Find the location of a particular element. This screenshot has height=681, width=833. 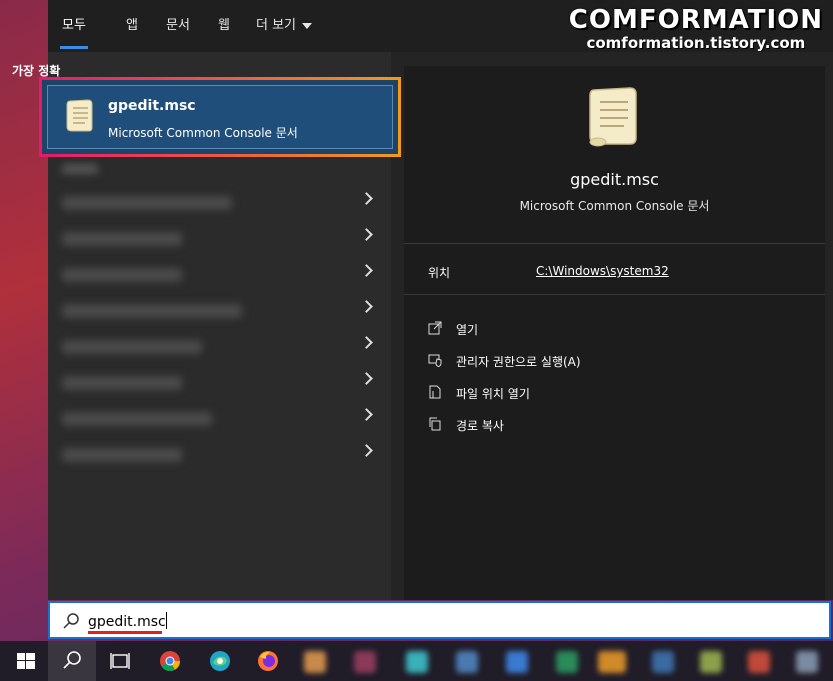

results-section-header is located at coordinates (80, 169).